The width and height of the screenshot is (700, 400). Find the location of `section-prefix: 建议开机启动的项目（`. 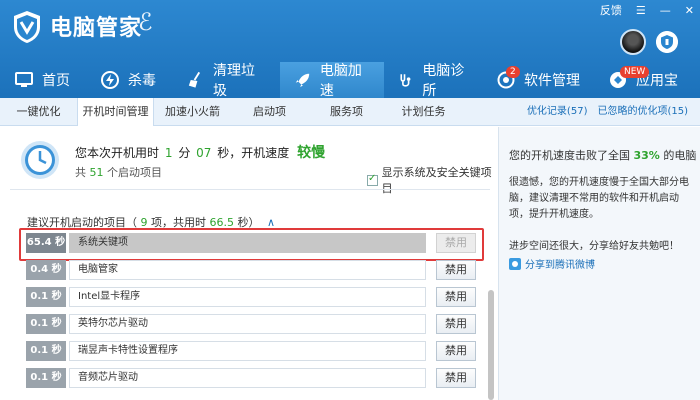

section-prefix: 建议开机启动的项目（ is located at coordinates (82, 222).